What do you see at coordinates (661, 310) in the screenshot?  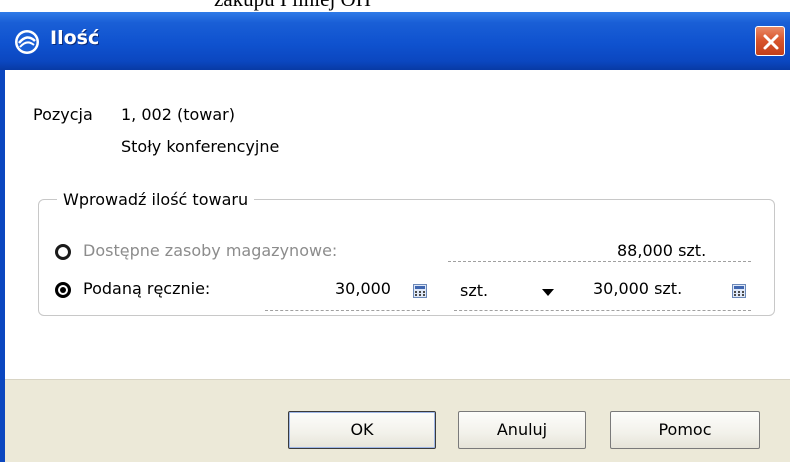 I see `converted-value-underline` at bounding box center [661, 310].